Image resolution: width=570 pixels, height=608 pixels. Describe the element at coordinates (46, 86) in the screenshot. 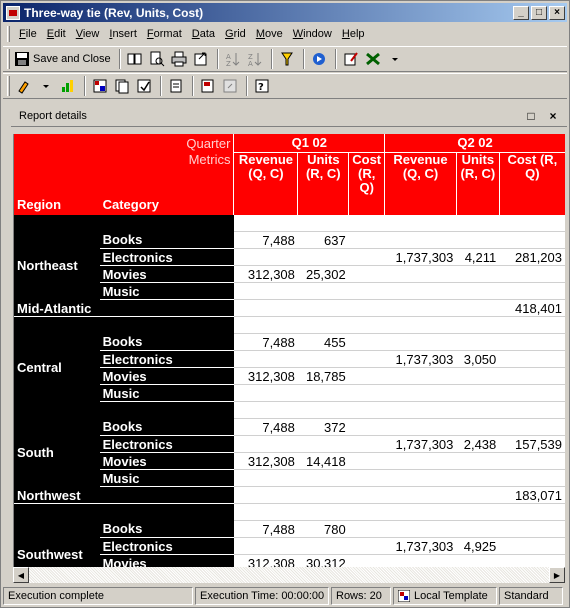

I see `chevron-down-icon` at that location.